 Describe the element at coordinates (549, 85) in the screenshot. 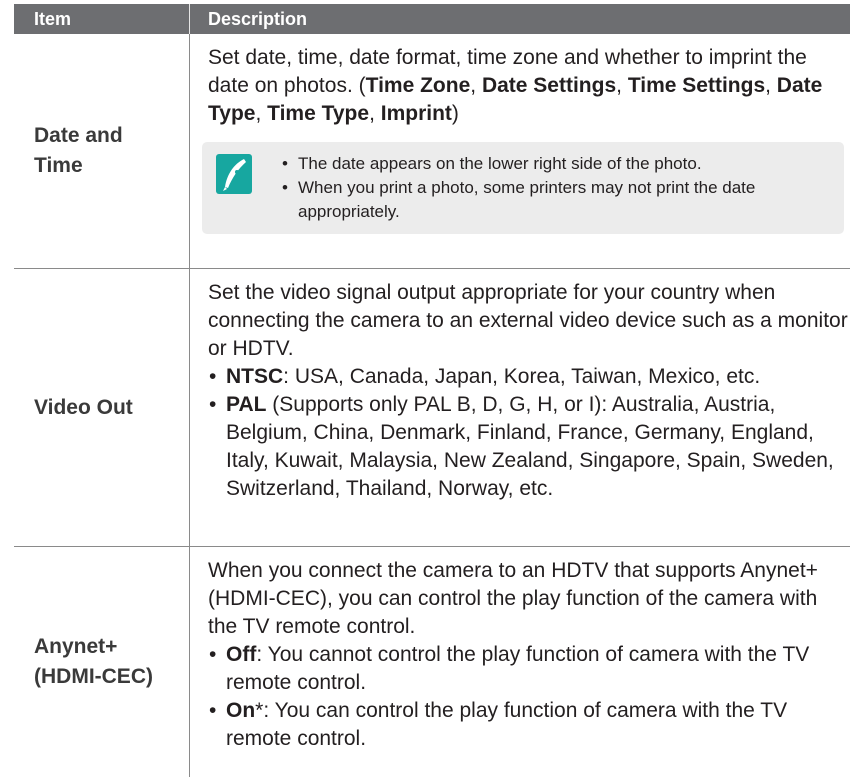

I see `option-name: Date Settings` at that location.